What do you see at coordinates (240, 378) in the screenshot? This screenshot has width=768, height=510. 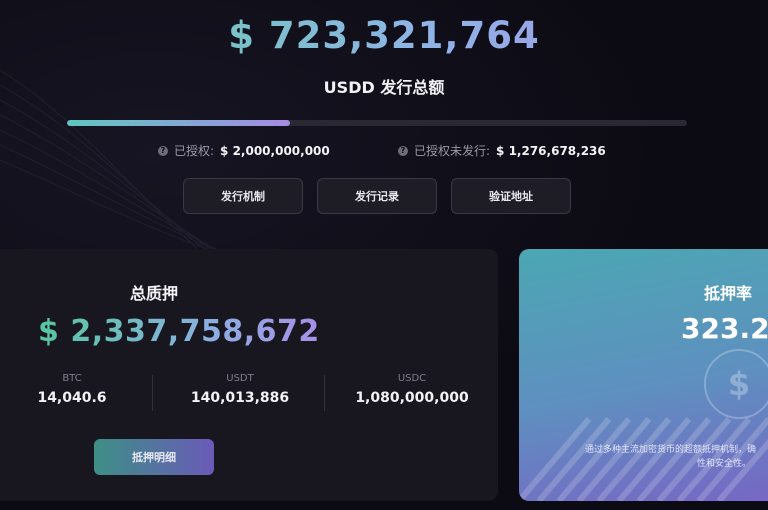 I see `asset-symbol: USDT` at bounding box center [240, 378].